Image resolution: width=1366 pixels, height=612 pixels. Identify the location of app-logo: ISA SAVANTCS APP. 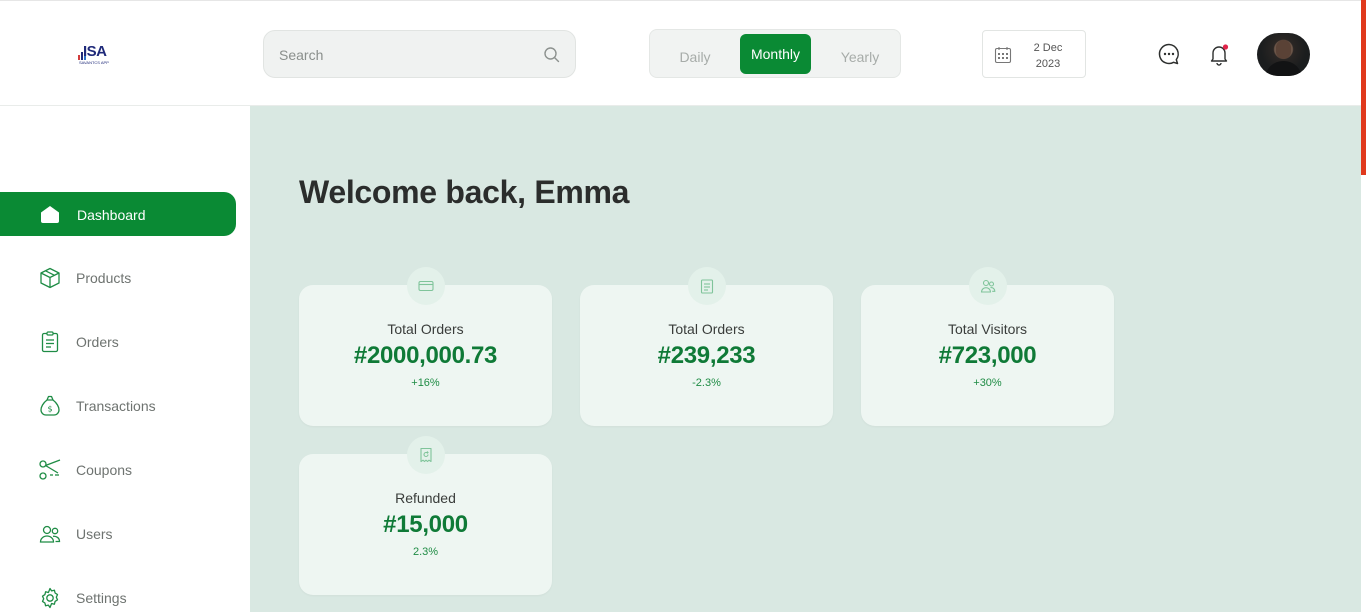
(95, 55).